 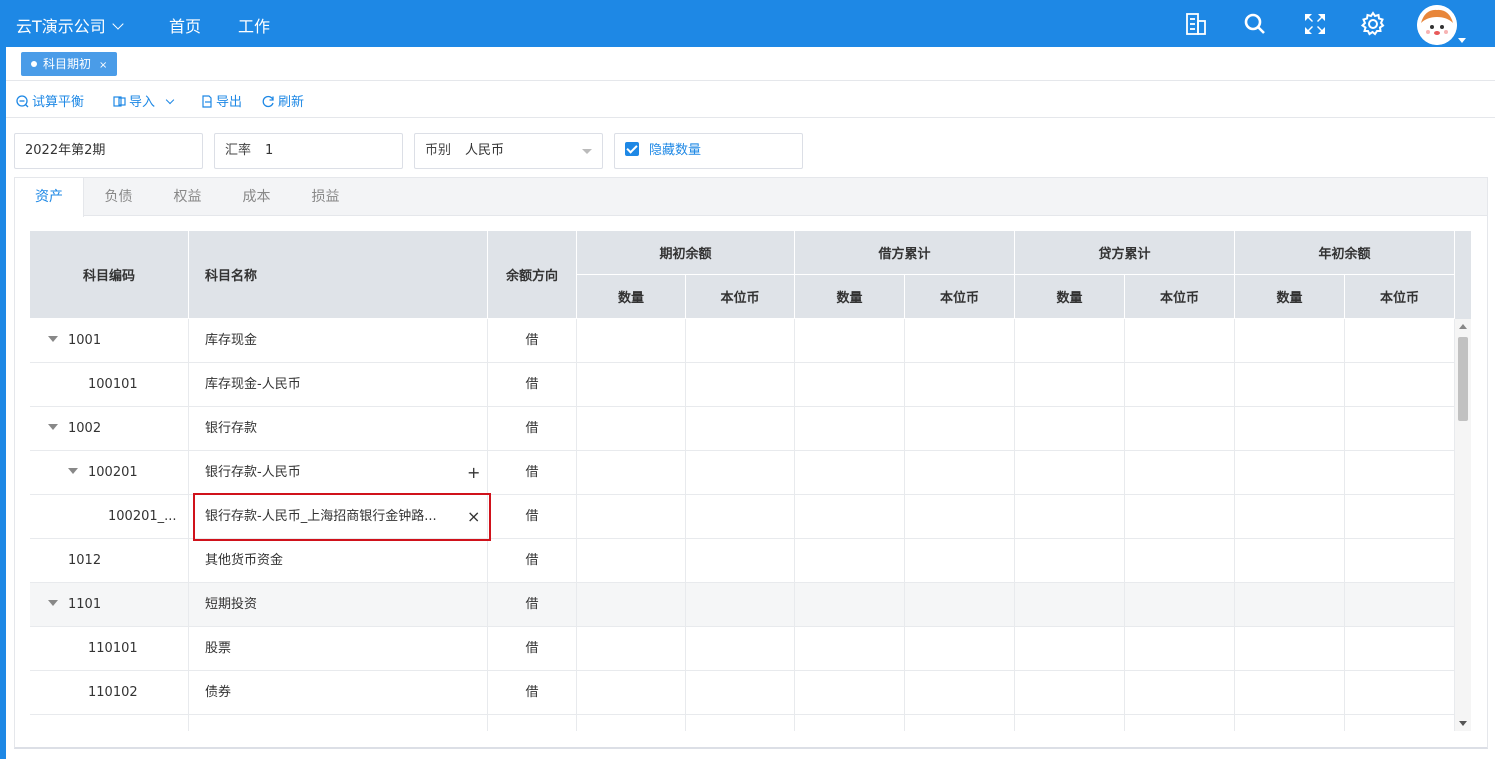 I want to click on period-select: 2022年第2期, so click(x=108, y=151).